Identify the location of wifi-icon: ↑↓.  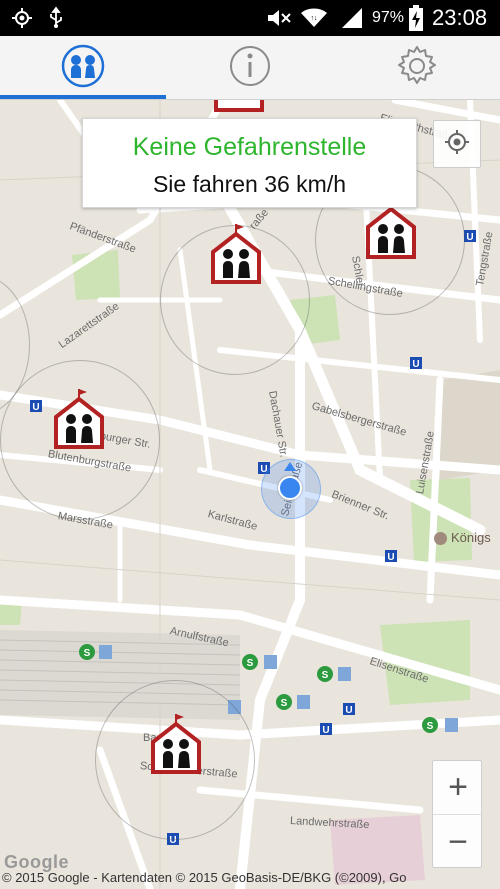
(314, 18).